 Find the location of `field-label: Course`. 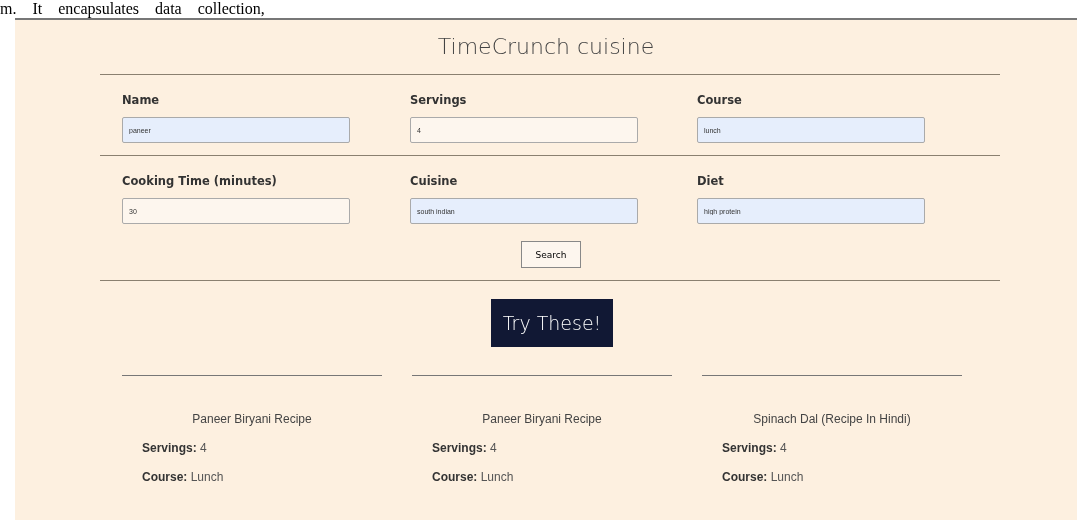

field-label: Course is located at coordinates (720, 100).